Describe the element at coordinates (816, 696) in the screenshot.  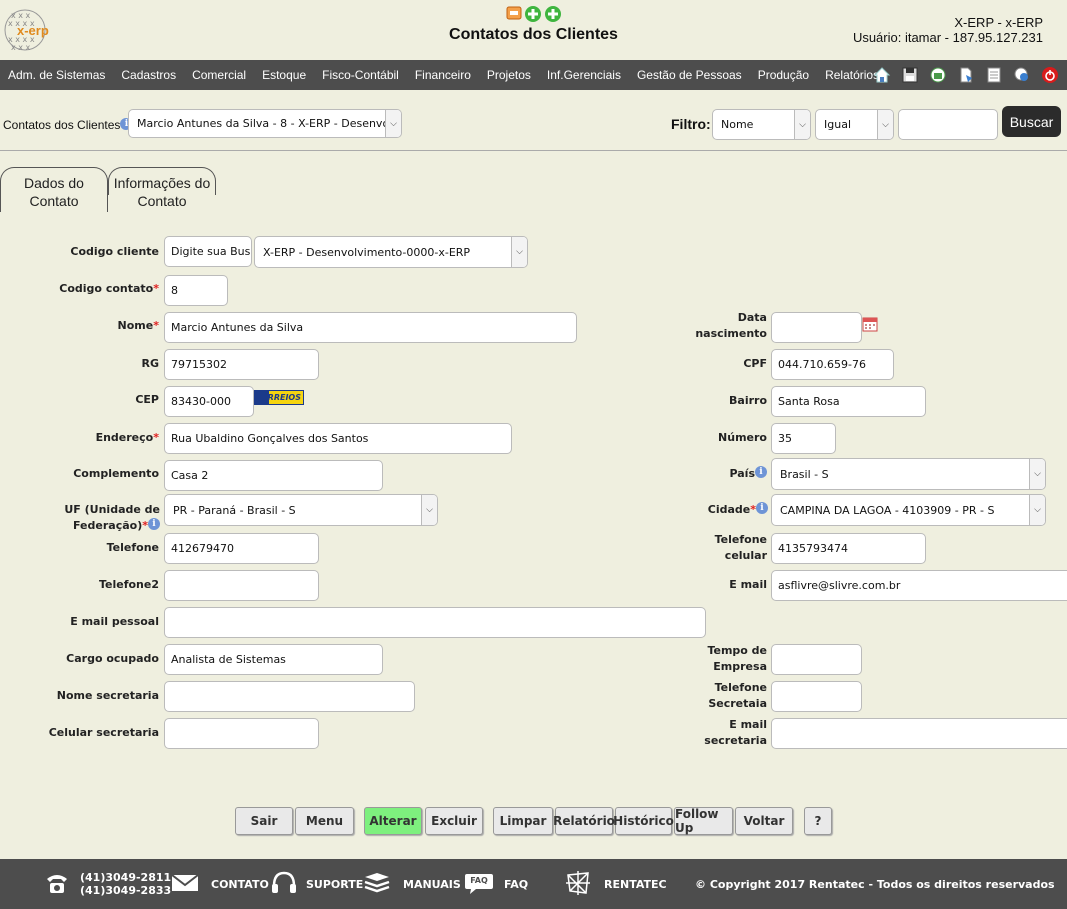
I see `telefone-secretaria-input` at that location.